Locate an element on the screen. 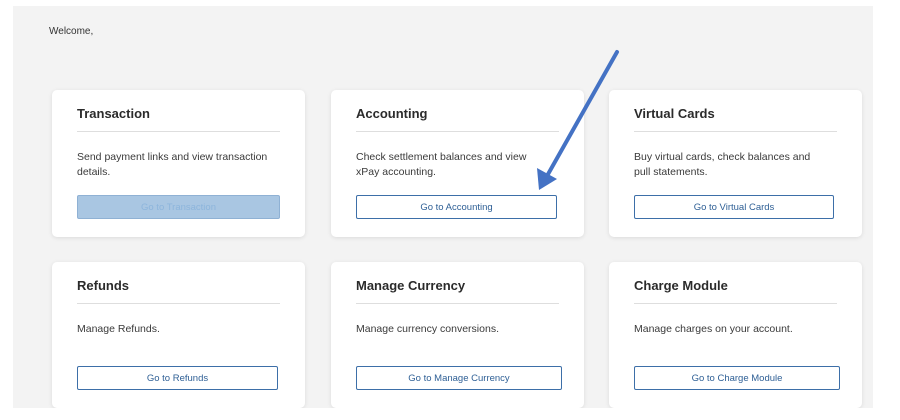 This screenshot has height=420, width=900. card-title: Virtual Cards is located at coordinates (674, 113).